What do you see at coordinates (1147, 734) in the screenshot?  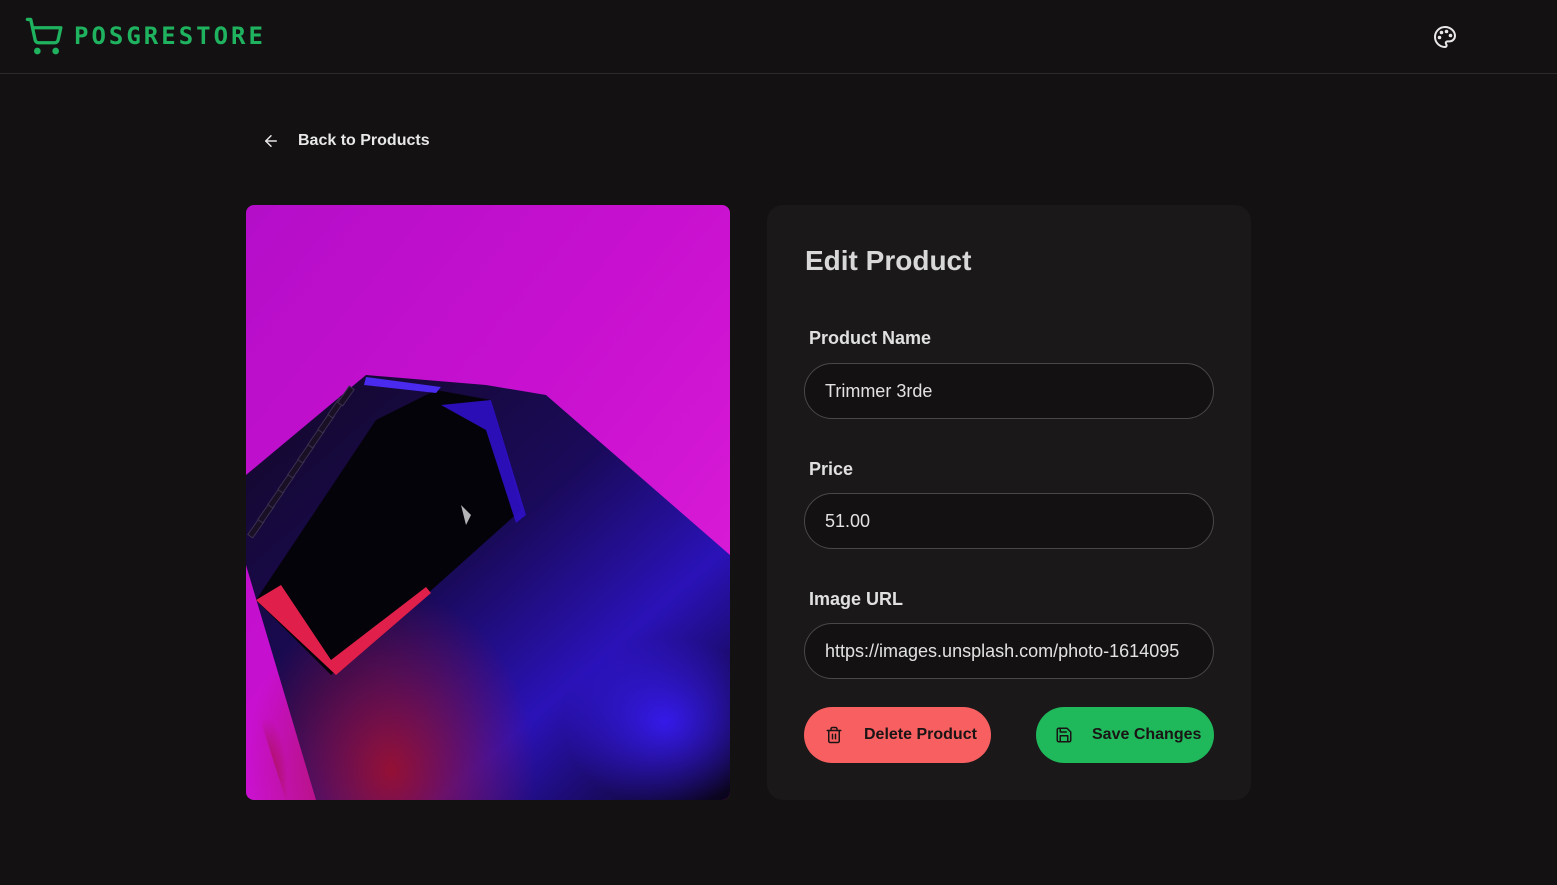 I see `save-button-label: Save Changes` at bounding box center [1147, 734].